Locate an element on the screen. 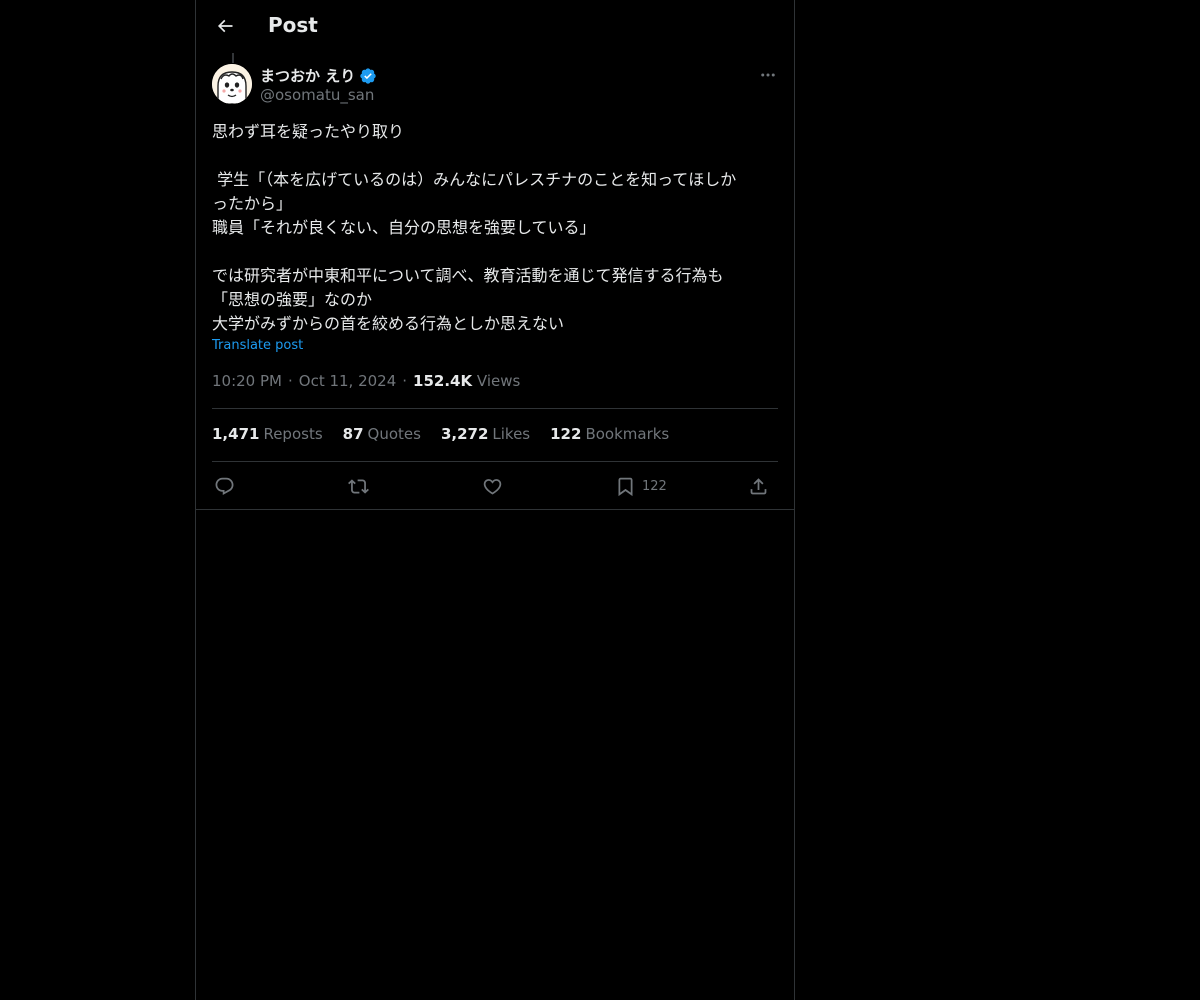  repost-button is located at coordinates (358, 486).